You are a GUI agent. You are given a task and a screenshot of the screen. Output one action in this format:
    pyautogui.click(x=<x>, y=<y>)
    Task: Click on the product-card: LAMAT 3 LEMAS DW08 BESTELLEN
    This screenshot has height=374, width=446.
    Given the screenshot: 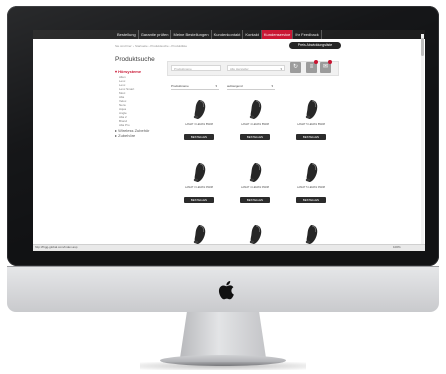 What is the action you would take?
    pyautogui.click(x=199, y=183)
    